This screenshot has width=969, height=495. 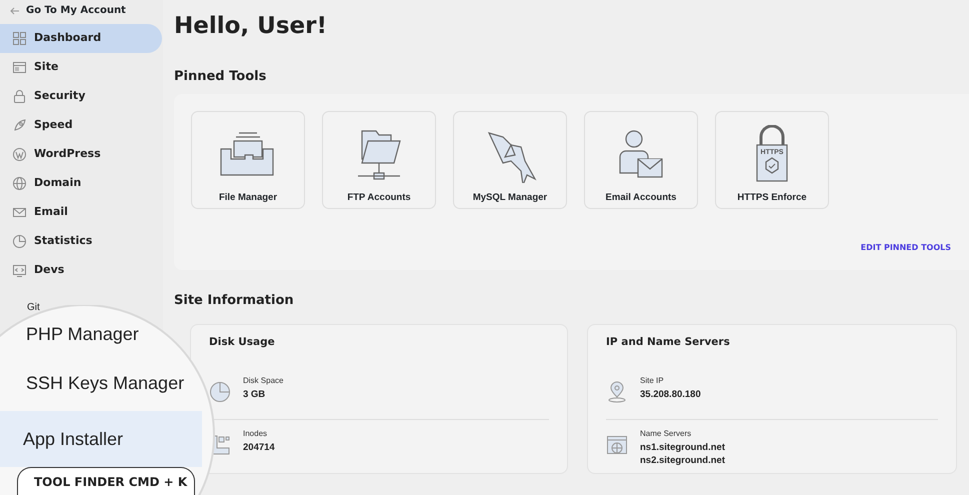 What do you see at coordinates (510, 159) in the screenshot?
I see `tool-tile: MySQL Manager` at bounding box center [510, 159].